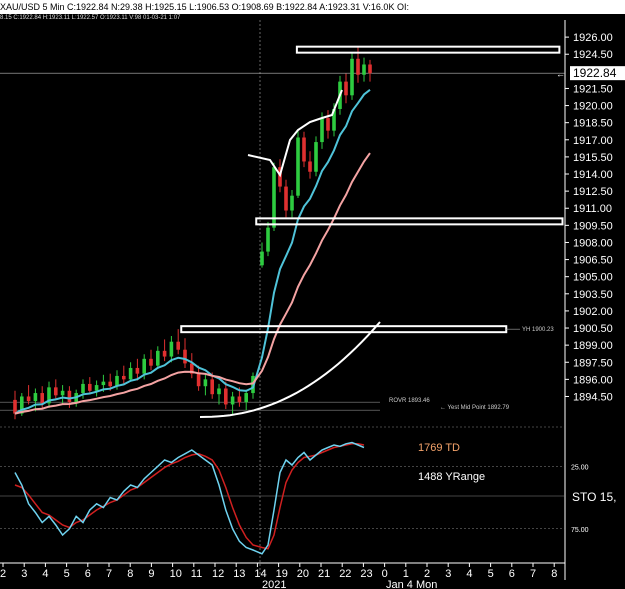  What do you see at coordinates (239, 574) in the screenshot?
I see `x-tick-label-11: 13` at bounding box center [239, 574].